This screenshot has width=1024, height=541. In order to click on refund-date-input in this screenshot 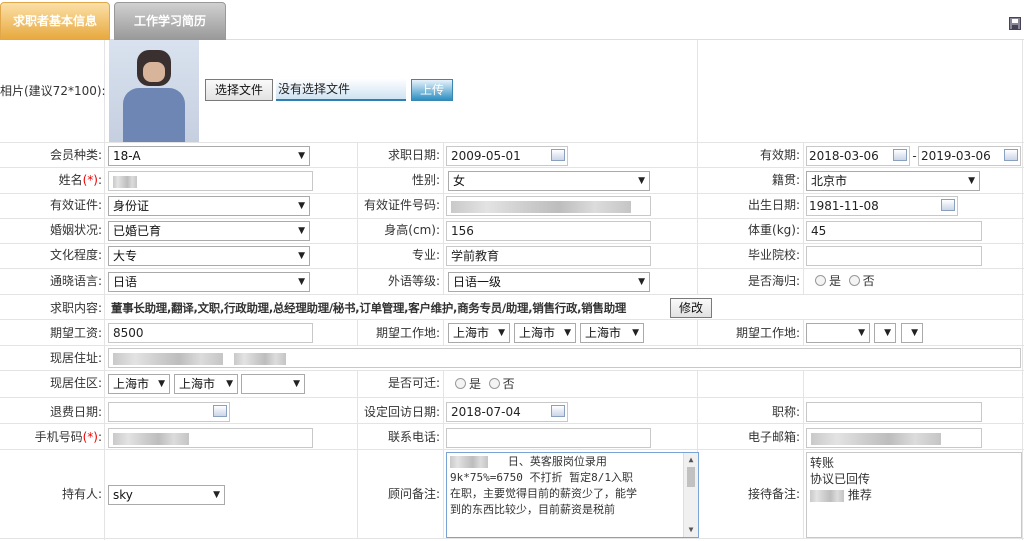, I will do `click(169, 412)`.